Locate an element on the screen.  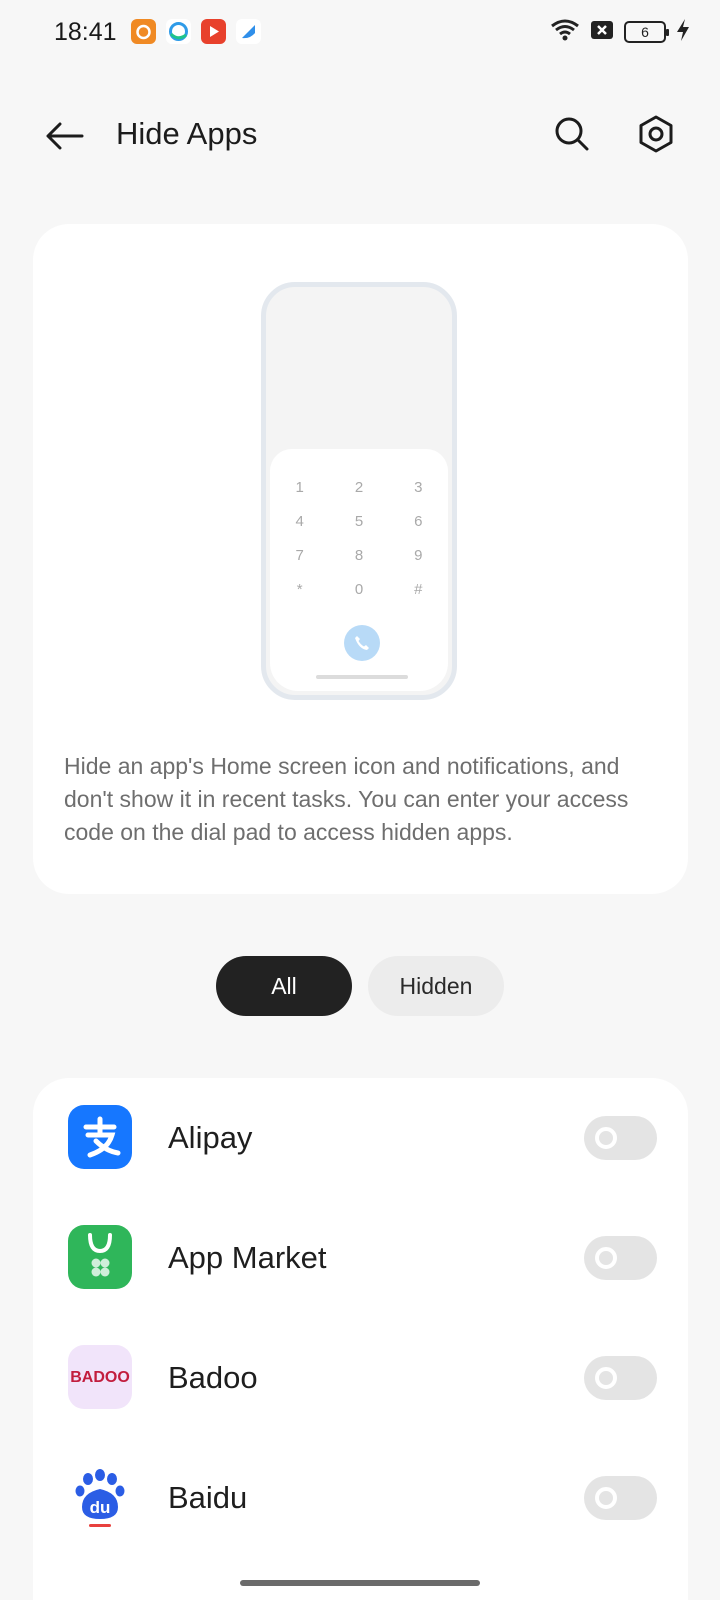
search-icon is located at coordinates (572, 134).